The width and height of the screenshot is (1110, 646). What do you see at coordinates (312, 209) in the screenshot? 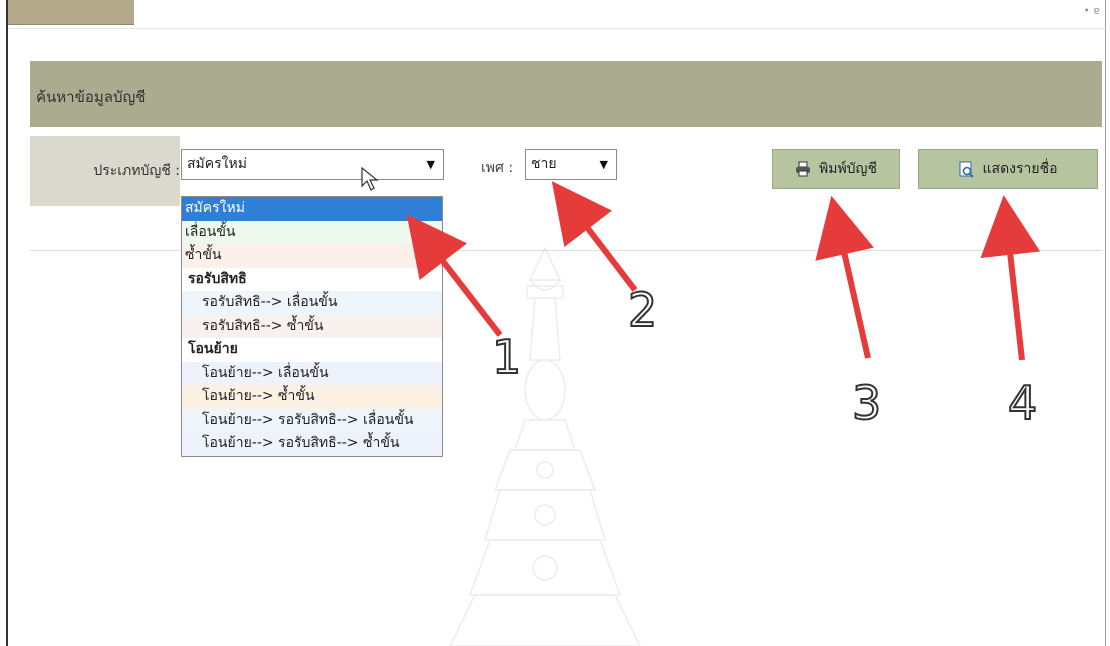
I see `dropdown-option: สมัครใหม่` at bounding box center [312, 209].